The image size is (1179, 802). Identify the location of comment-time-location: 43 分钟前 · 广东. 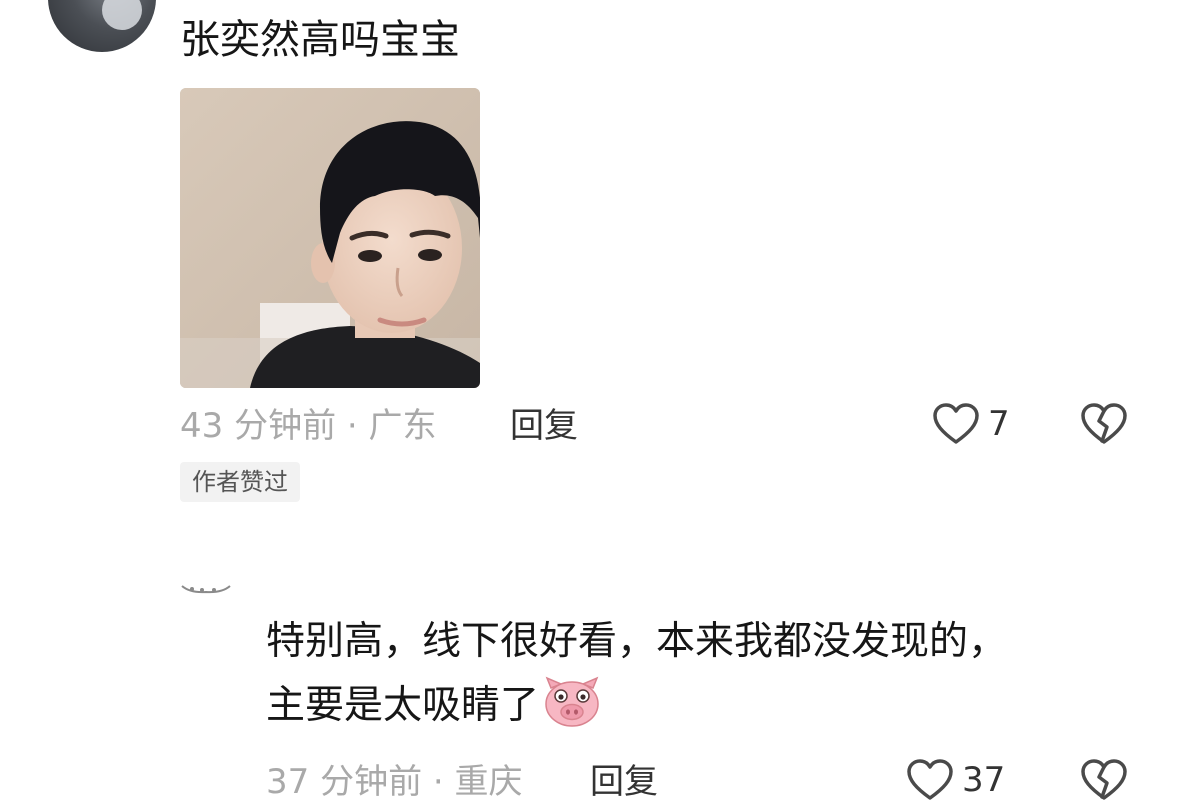
(308, 426).